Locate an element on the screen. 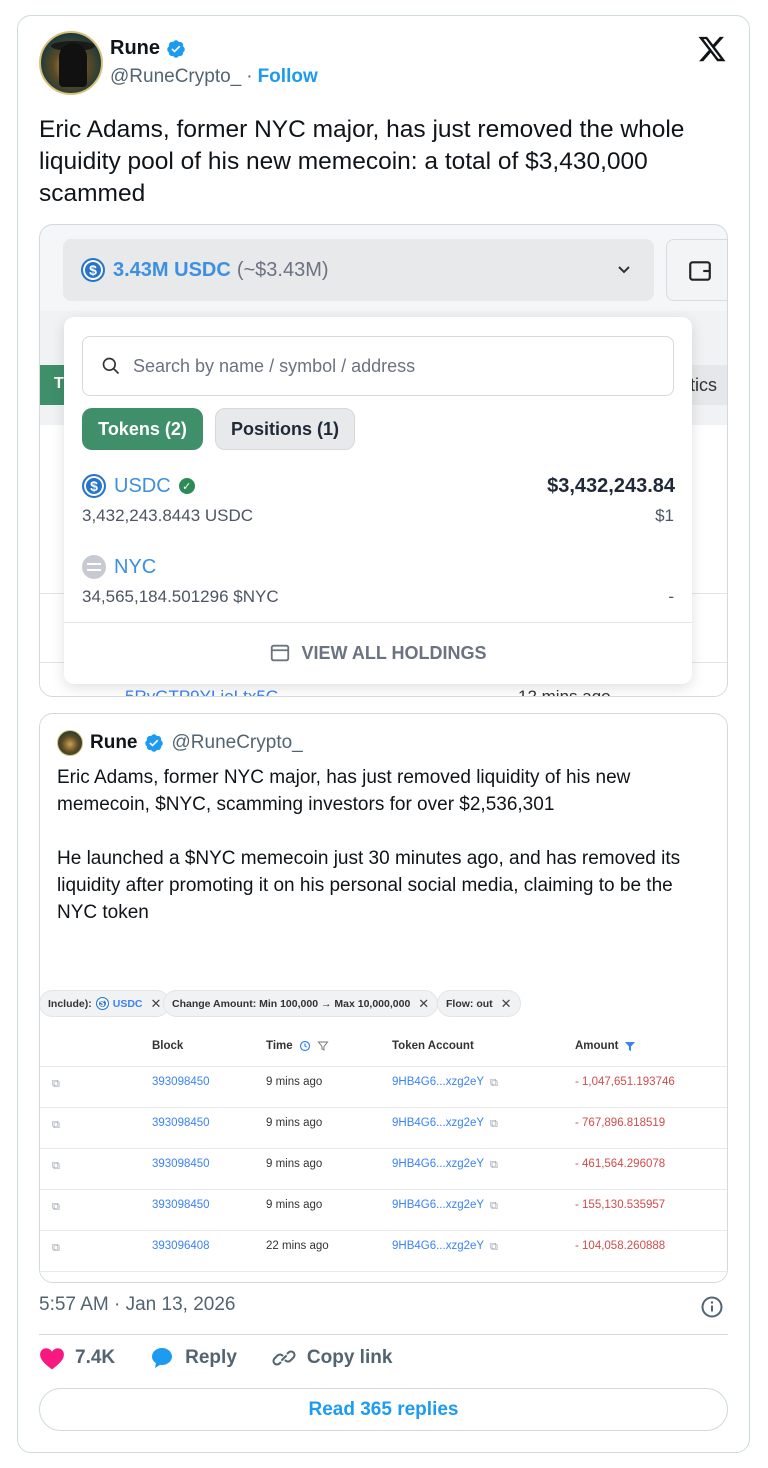 The height and width of the screenshot is (1468, 768). author-handle-row: @RuneCrypto_ · Follow is located at coordinates (214, 77).